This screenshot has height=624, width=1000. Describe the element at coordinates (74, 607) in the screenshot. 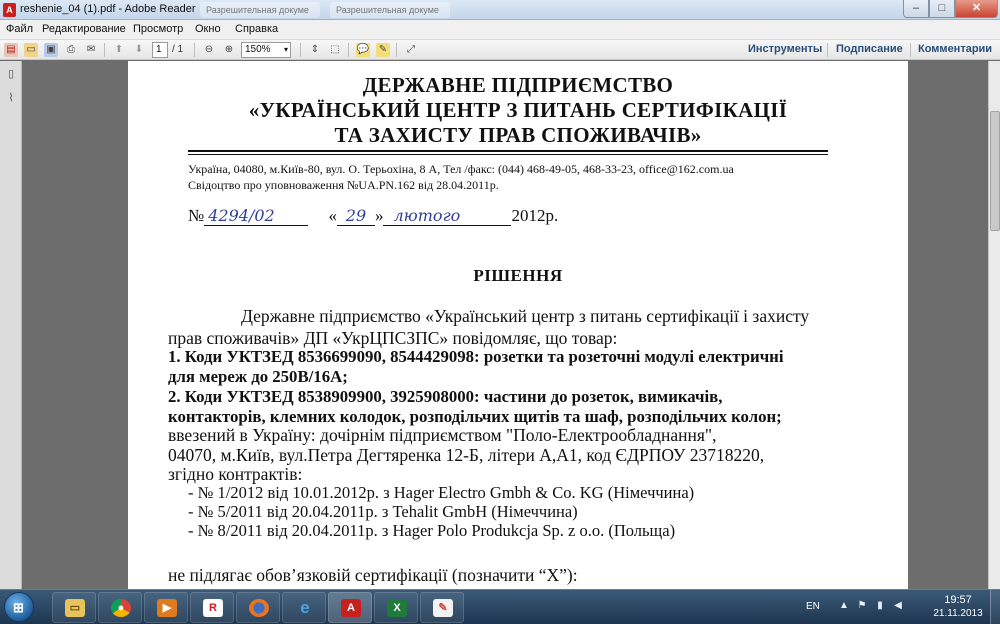

I see `taskbar-file-explorer: ▭` at that location.